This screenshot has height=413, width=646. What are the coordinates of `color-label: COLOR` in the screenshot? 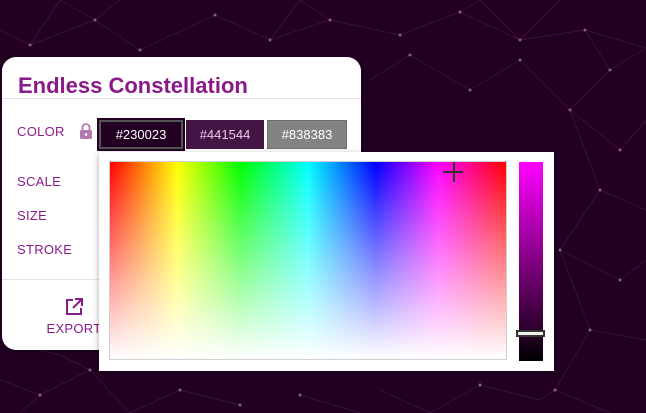 It's located at (41, 131).